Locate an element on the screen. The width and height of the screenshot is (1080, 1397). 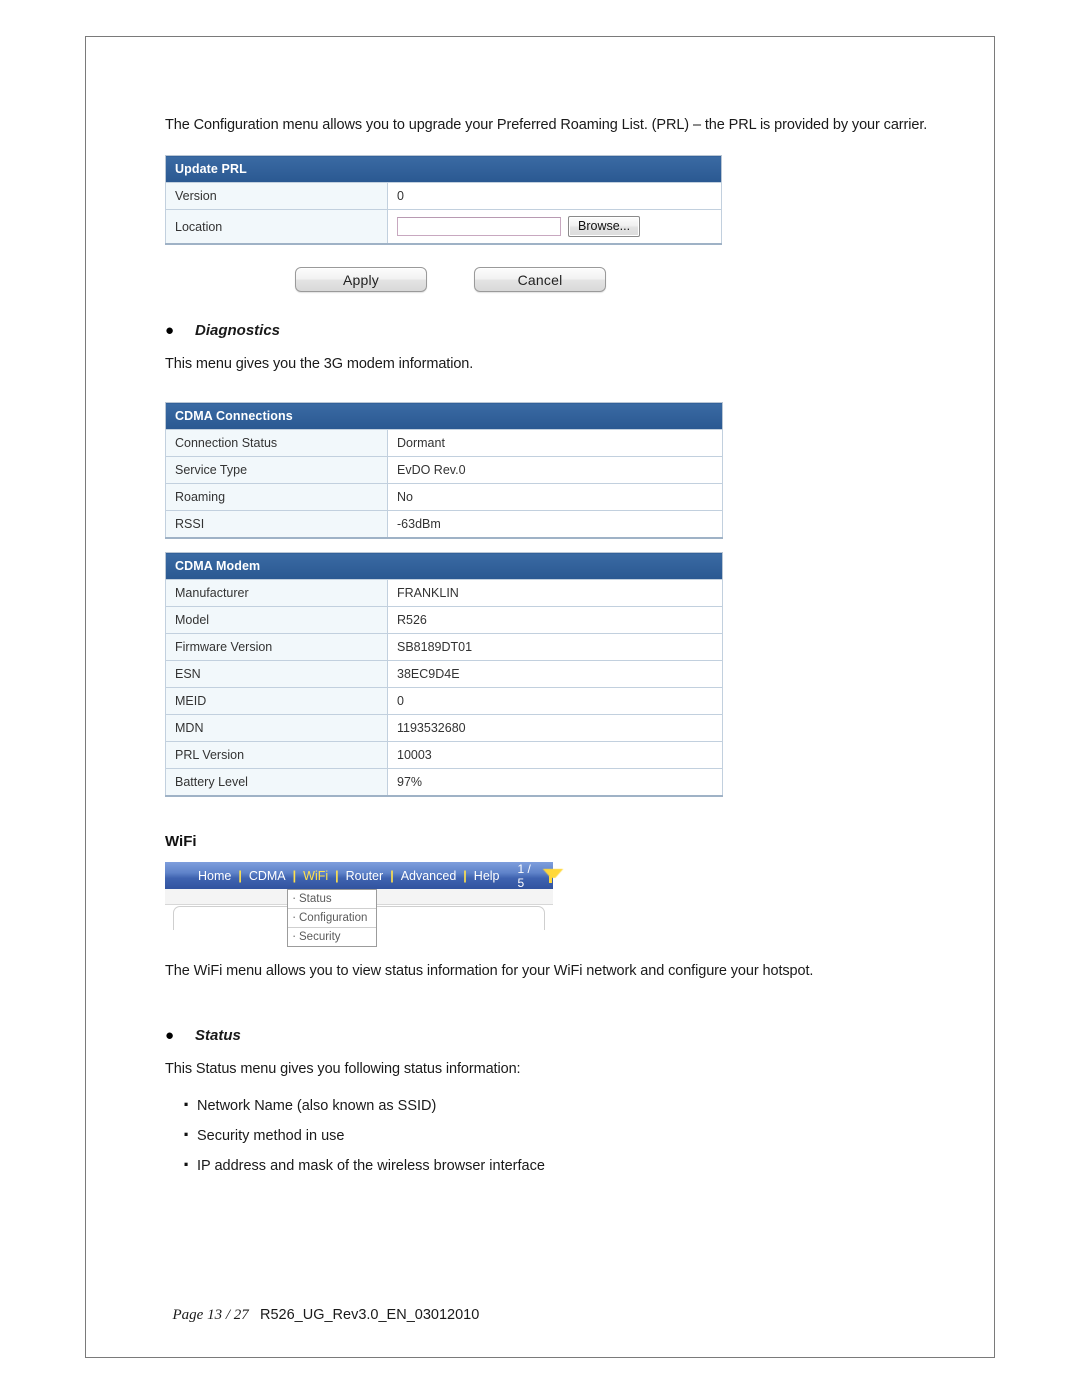
firmware-version-label: Firmware Version is located at coordinates (276, 647).